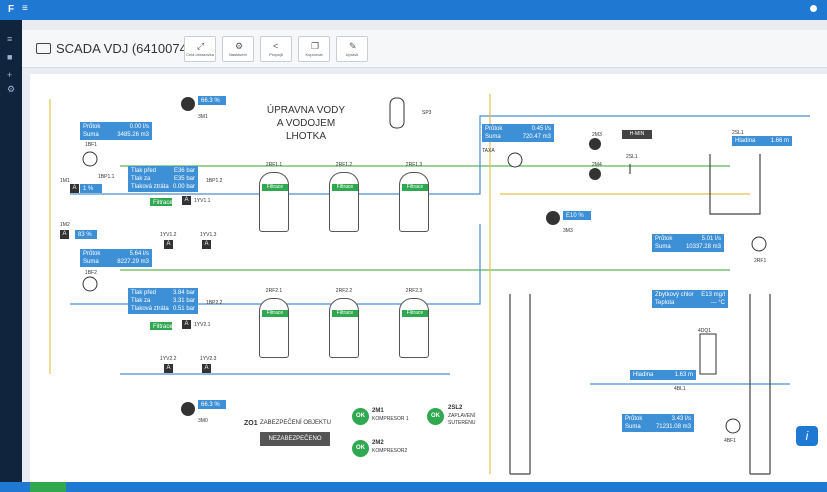 The image size is (827, 492). What do you see at coordinates (413, 487) in the screenshot?
I see `bottom-status-bar` at bounding box center [413, 487].